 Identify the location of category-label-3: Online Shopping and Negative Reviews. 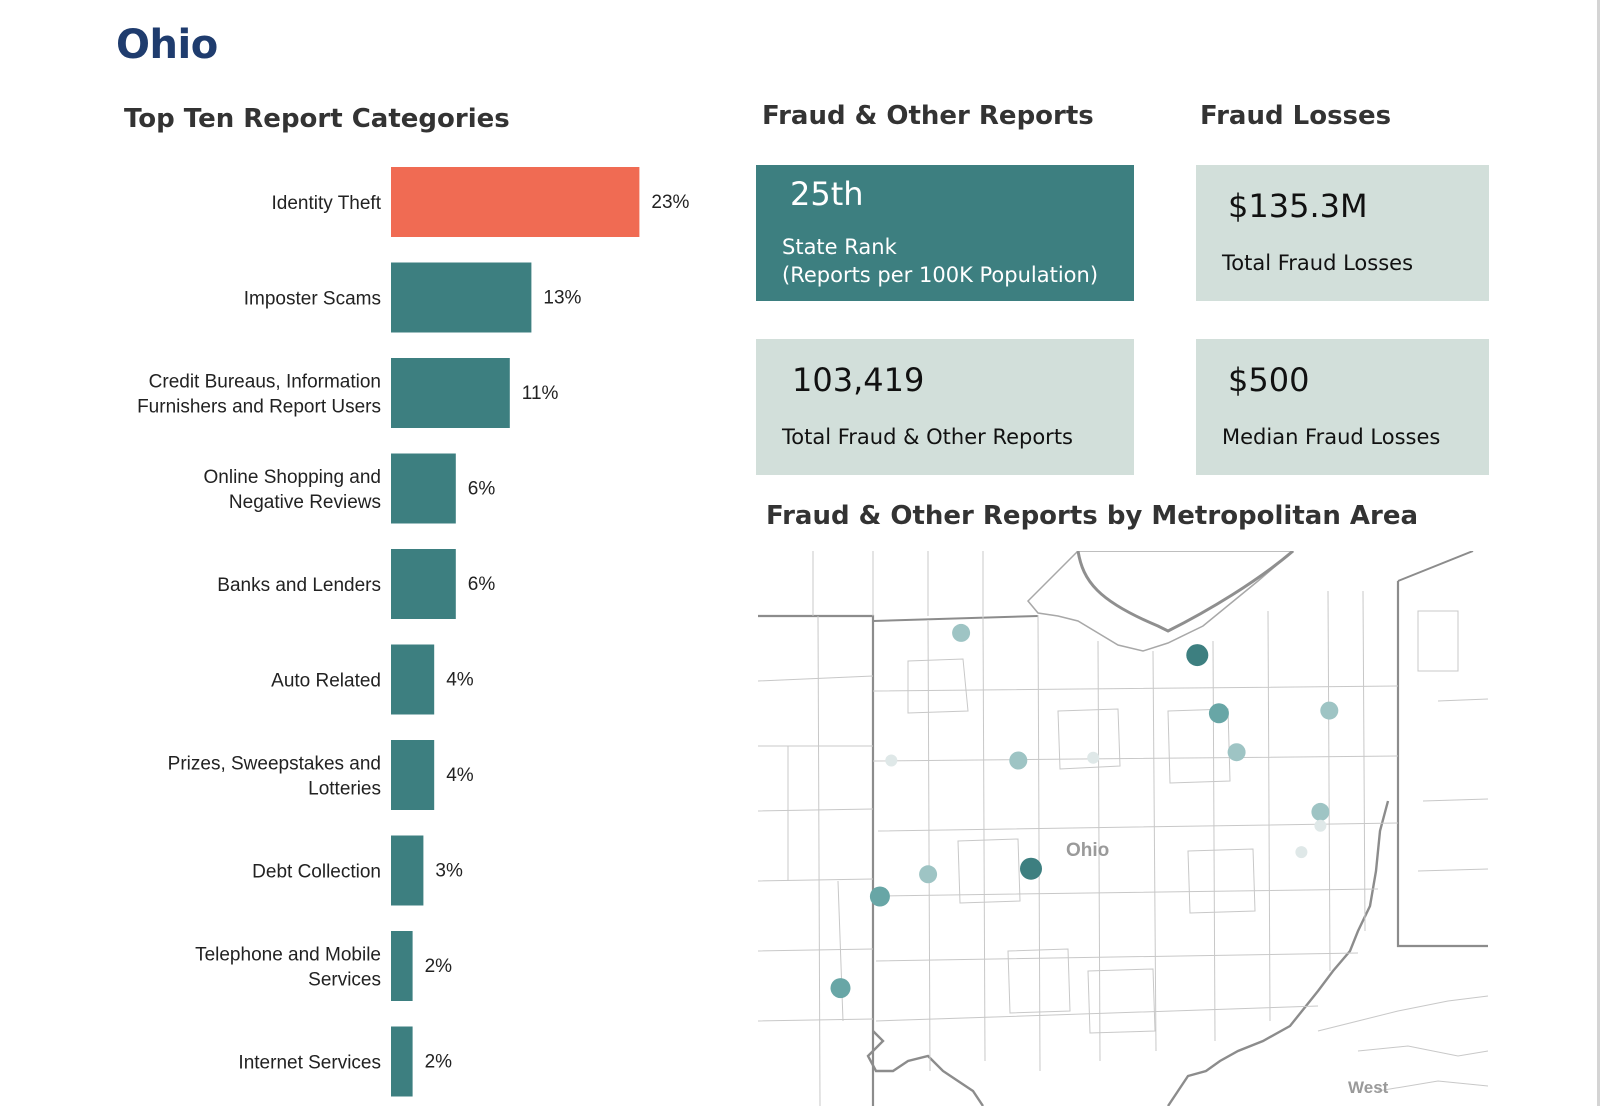
(292, 490).